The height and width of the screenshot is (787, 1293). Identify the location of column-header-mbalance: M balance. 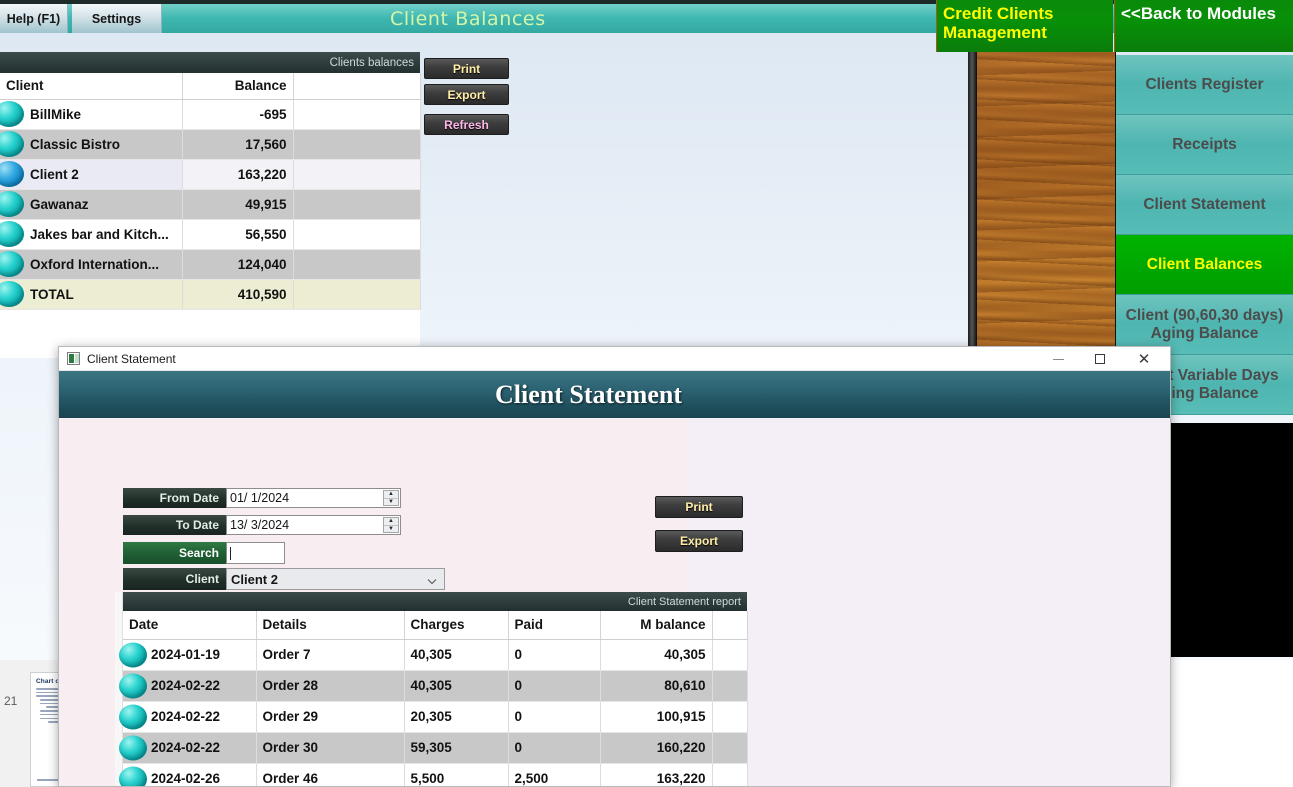
(656, 625).